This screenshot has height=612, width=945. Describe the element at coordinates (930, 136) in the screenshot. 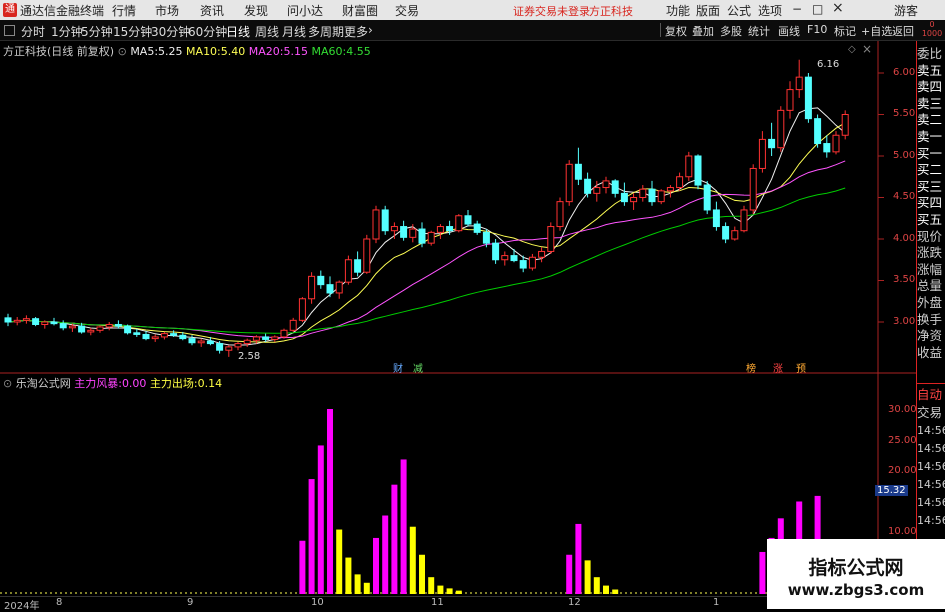

I see `side-label: 卖一` at that location.